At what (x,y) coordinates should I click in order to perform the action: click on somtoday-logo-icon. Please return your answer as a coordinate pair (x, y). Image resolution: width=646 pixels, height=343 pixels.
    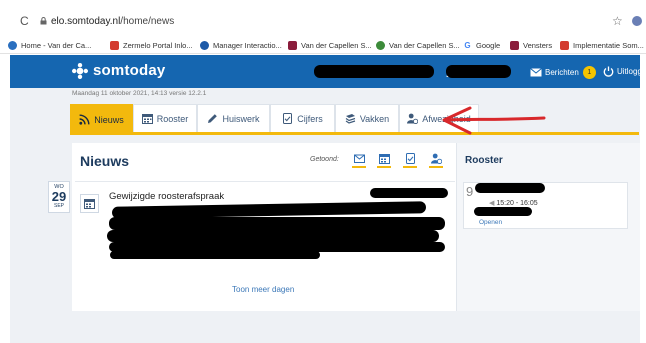
    Looking at the image, I should click on (80, 70).